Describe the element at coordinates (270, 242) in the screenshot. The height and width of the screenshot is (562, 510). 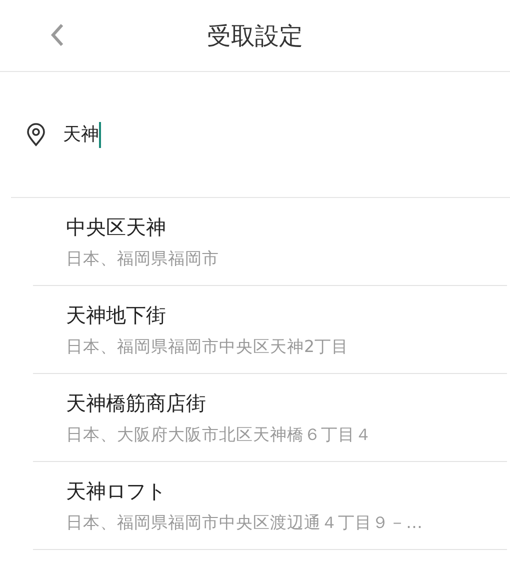
I see `result-item: 中央区天神 日本、福岡県福岡市` at that location.